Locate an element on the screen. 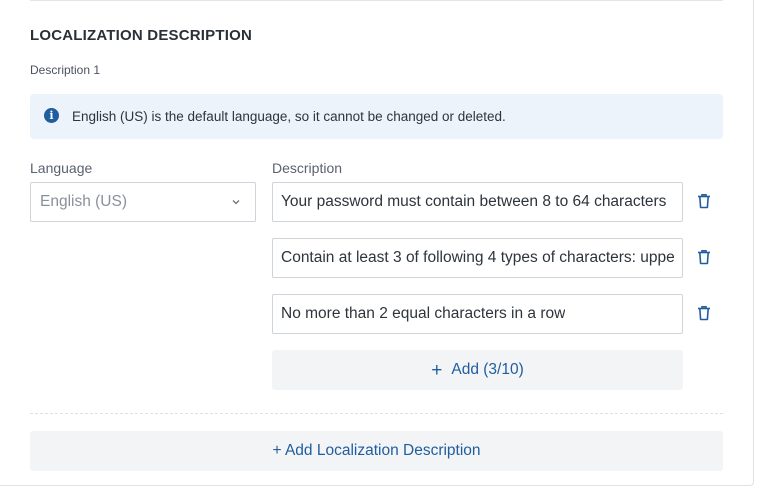 The width and height of the screenshot is (758, 488). description-label: Description is located at coordinates (307, 168).